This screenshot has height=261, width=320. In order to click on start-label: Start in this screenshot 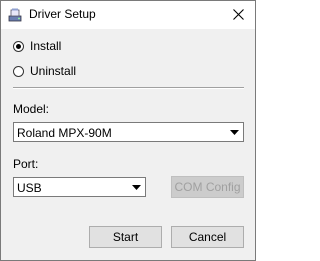, I will do `click(125, 237)`.